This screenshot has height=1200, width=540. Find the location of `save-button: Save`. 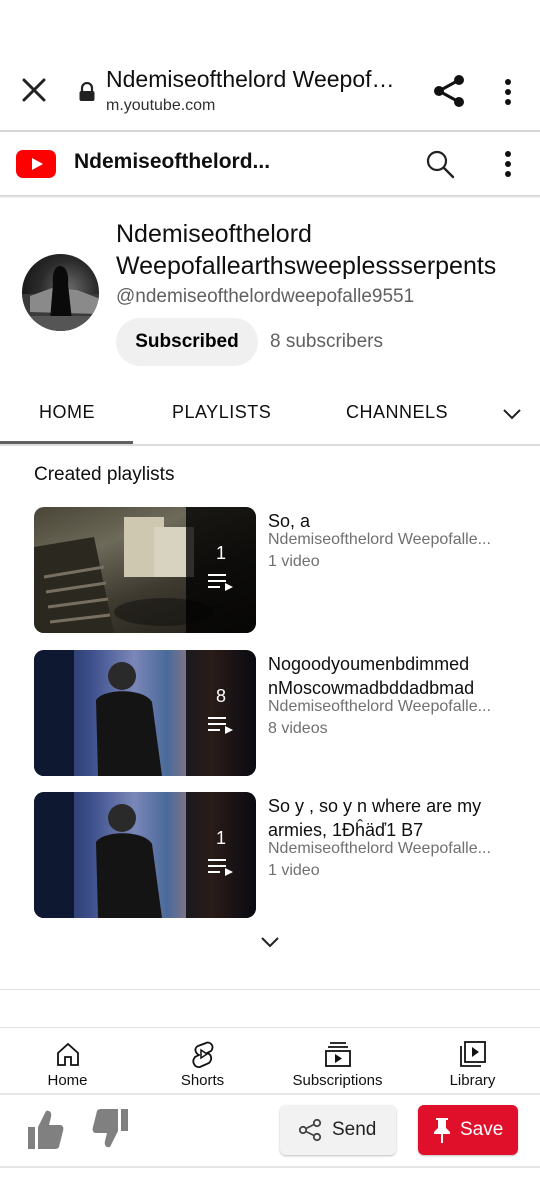

save-button: Save is located at coordinates (468, 1130).